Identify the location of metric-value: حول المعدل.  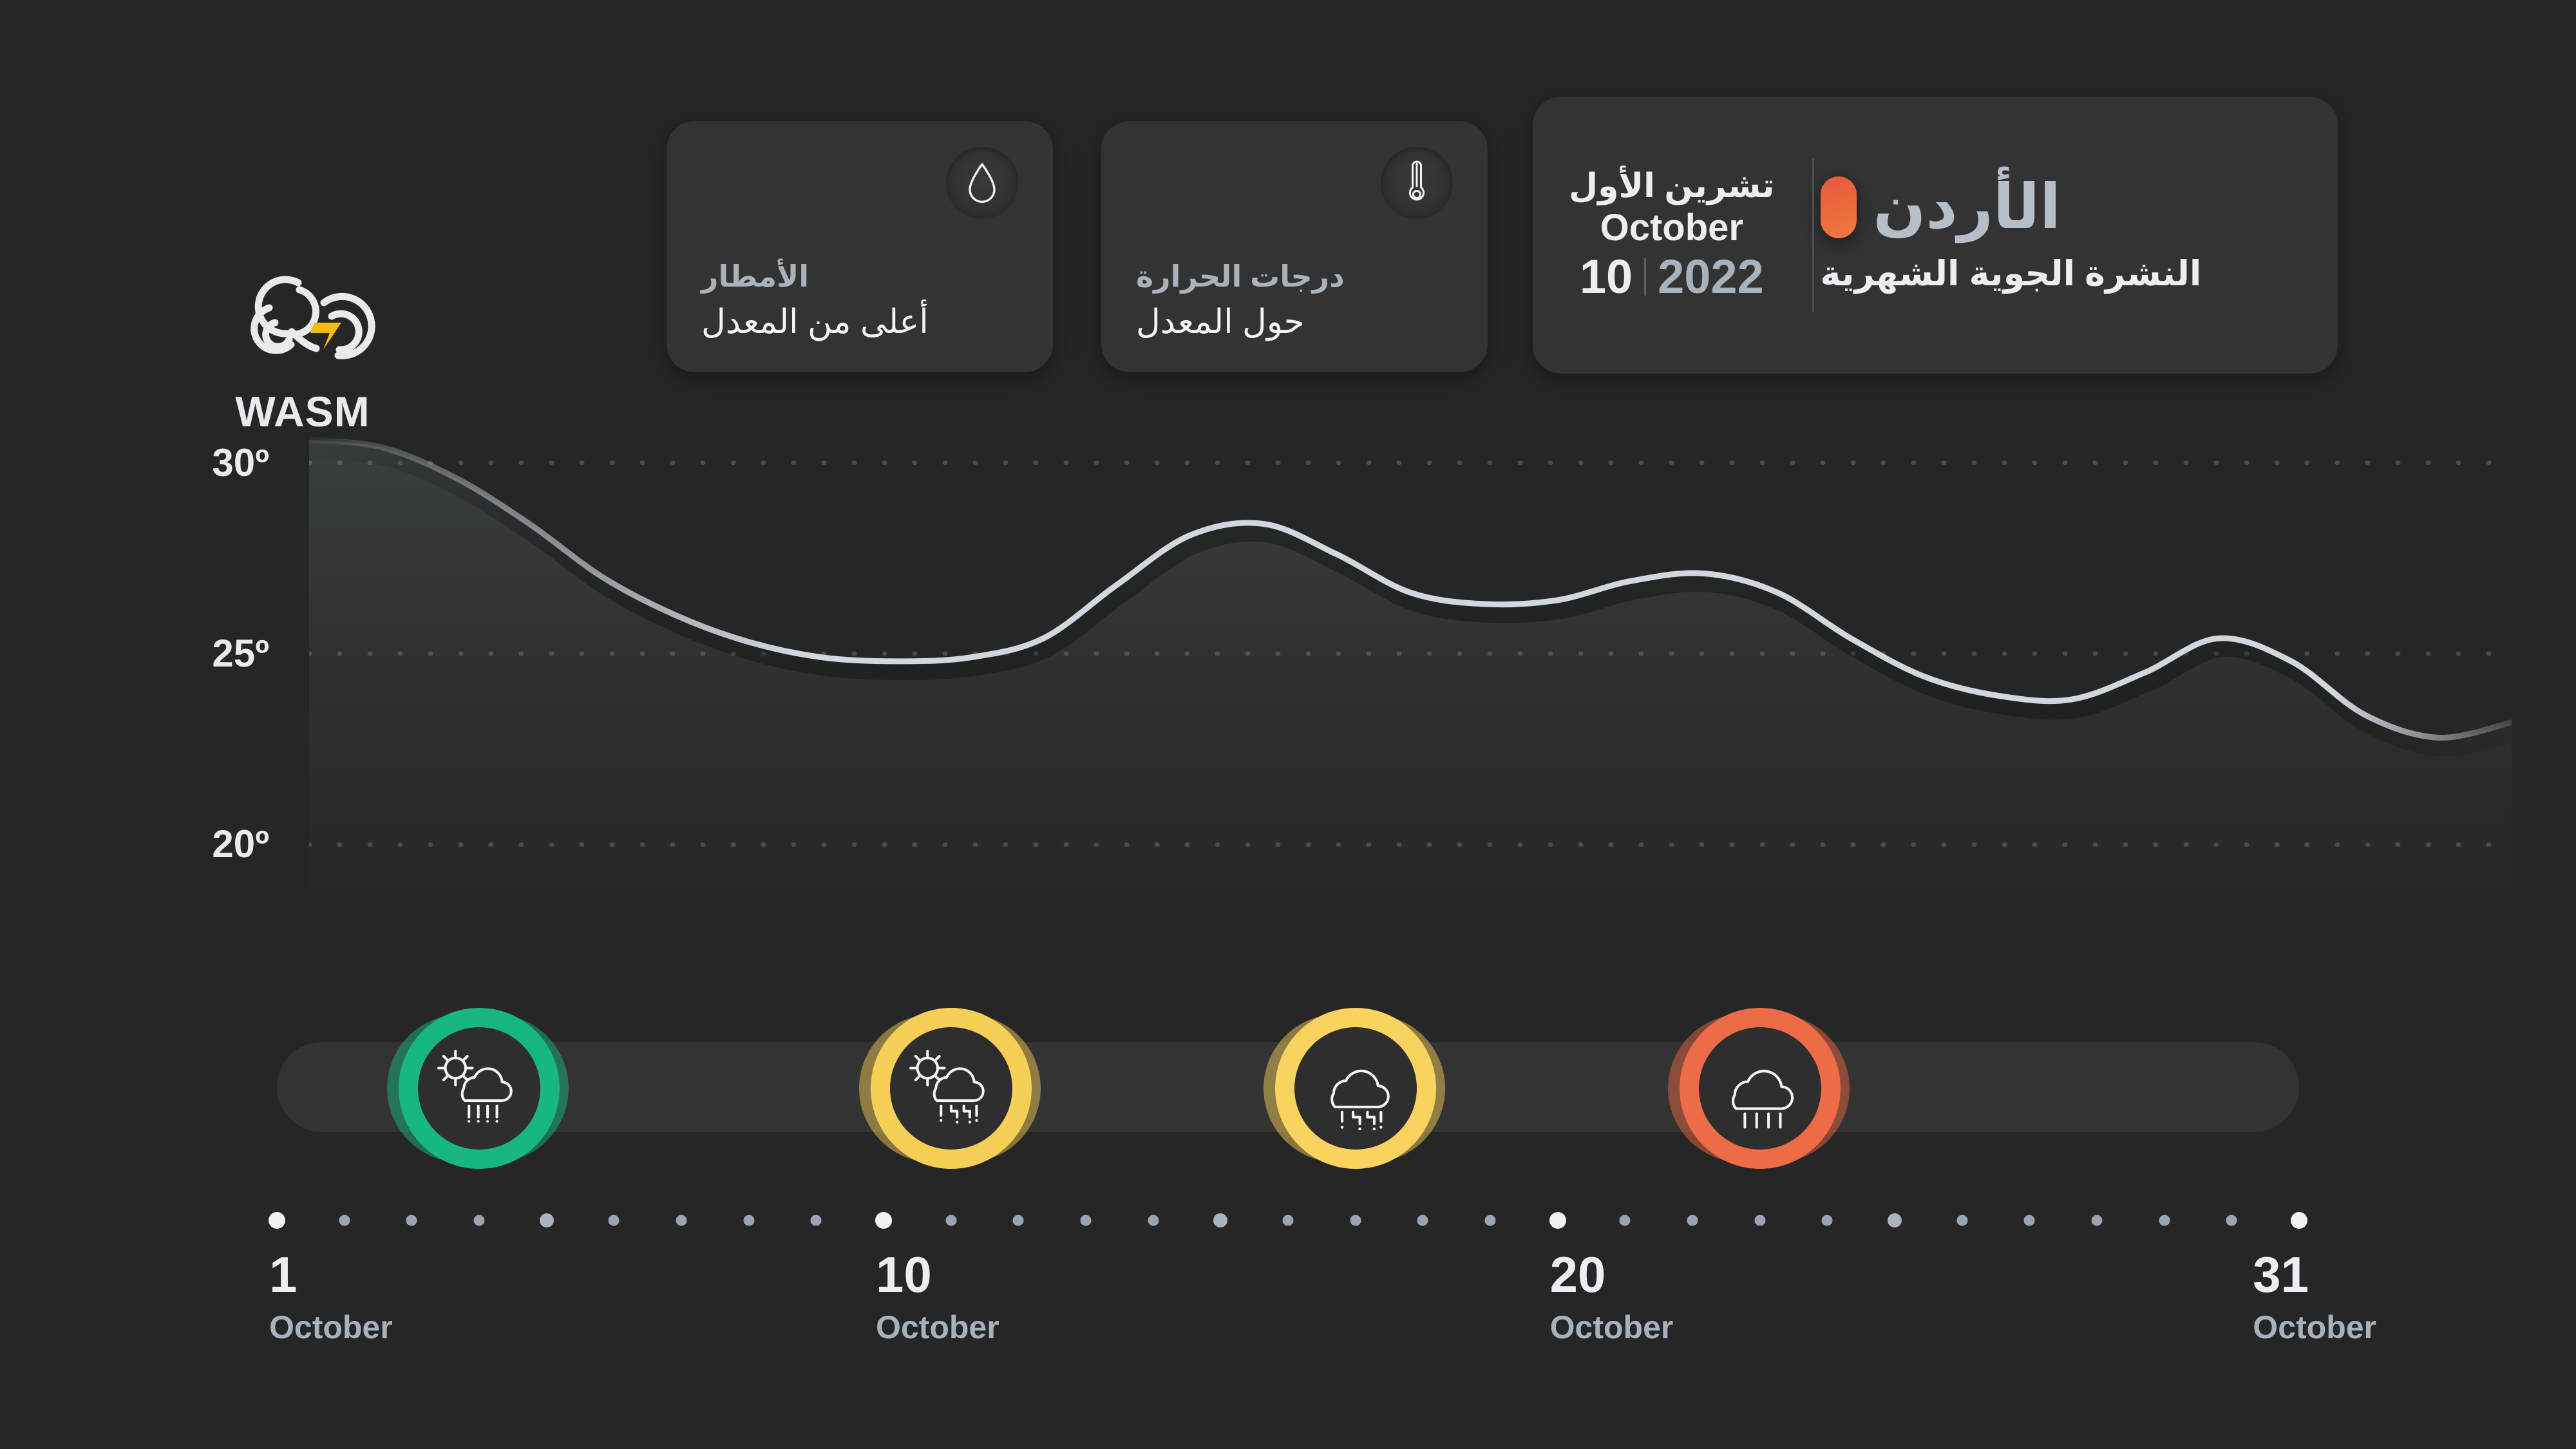
(1221, 322).